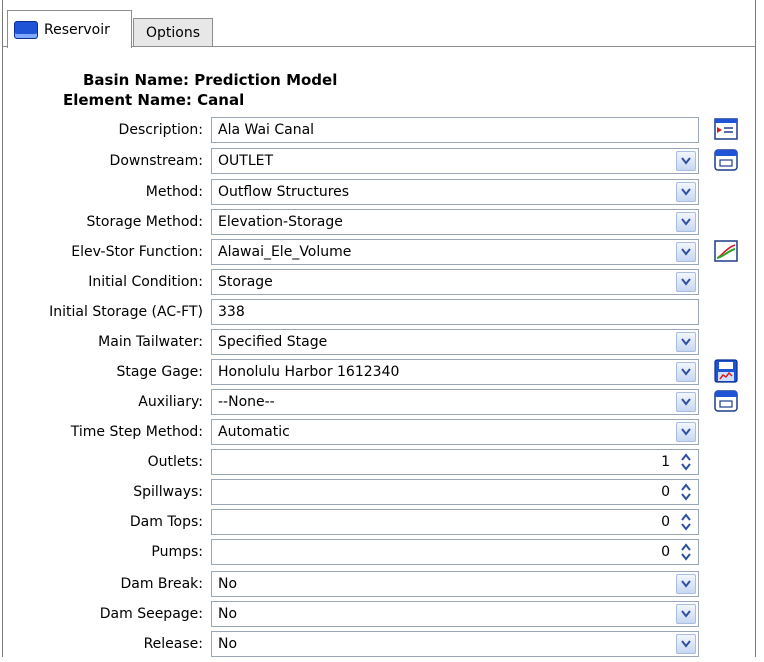  Describe the element at coordinates (246, 161) in the screenshot. I see `downstream-value: OUTLET` at that location.